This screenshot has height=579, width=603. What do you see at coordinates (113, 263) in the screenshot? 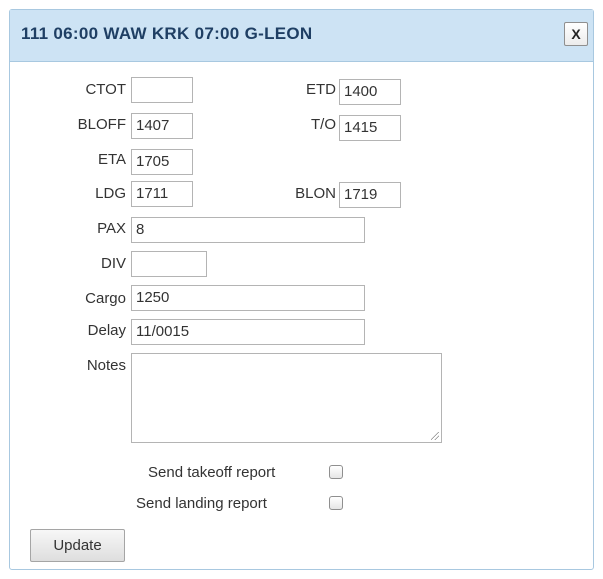
I see `div-label: DIV` at bounding box center [113, 263].